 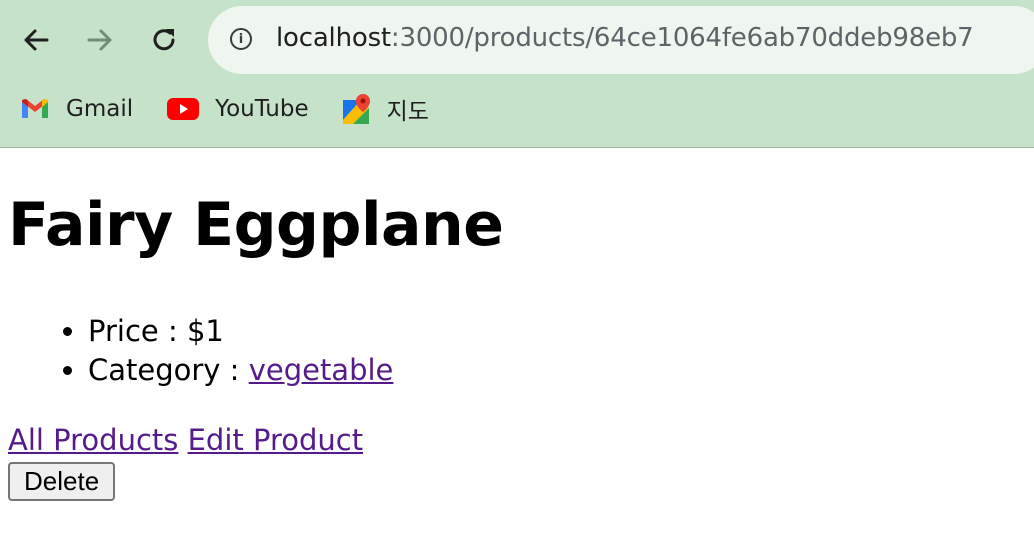 I want to click on delete-button: Delete, so click(x=62, y=481).